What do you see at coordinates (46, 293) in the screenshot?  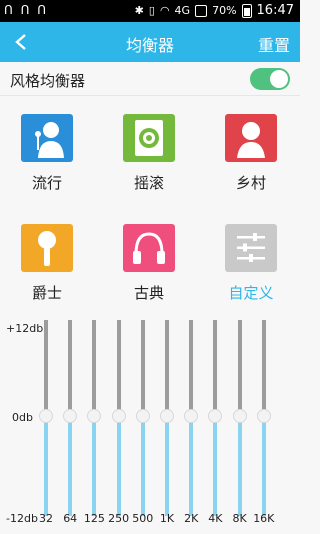 I see `preset-label: 爵士` at bounding box center [46, 293].